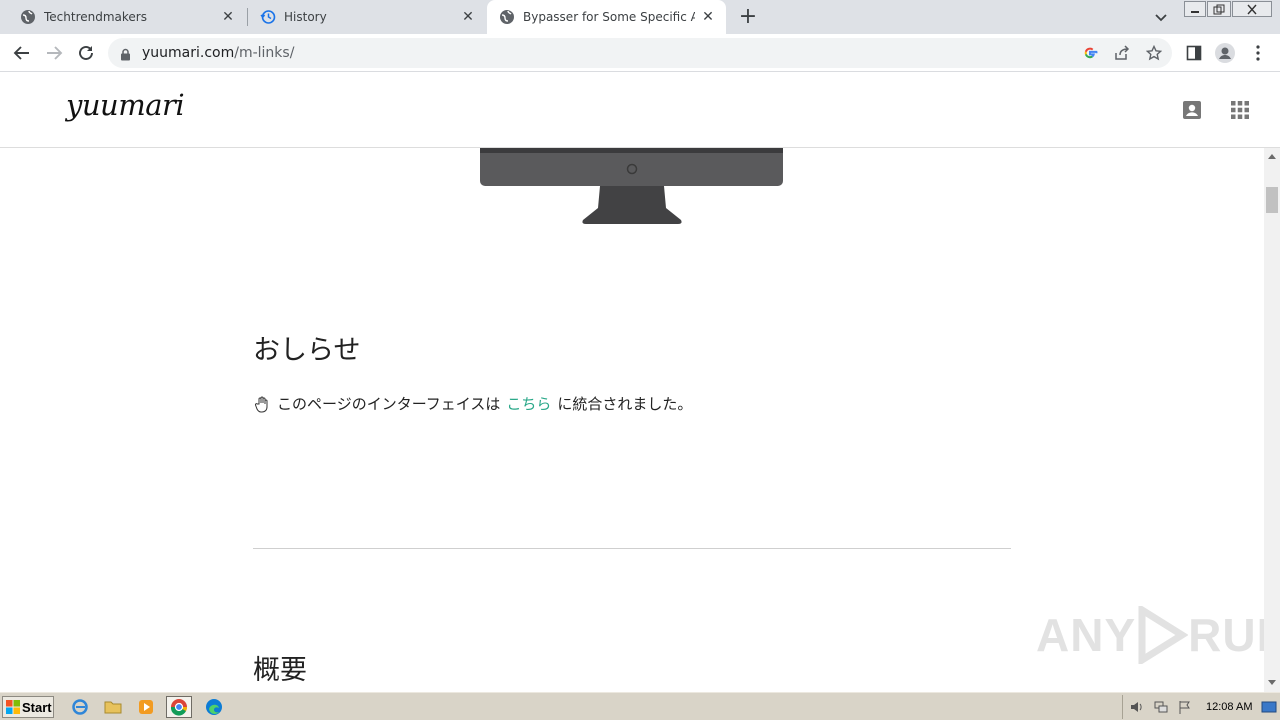  What do you see at coordinates (1201, 707) in the screenshot?
I see `system-tray` at bounding box center [1201, 707].